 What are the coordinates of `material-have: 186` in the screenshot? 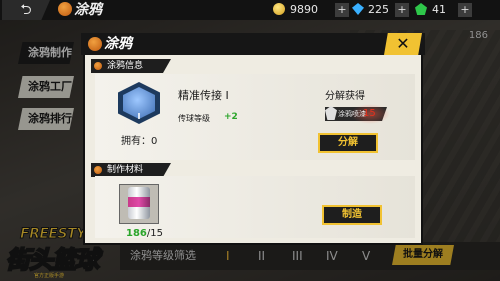 It's located at (136, 233).